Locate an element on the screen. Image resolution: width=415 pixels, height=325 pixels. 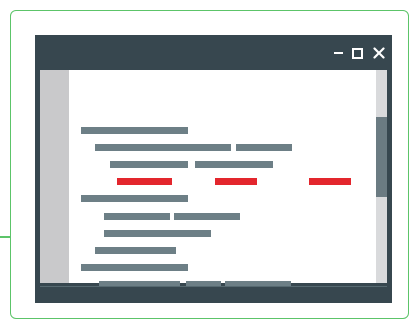
vertical-scrollbar is located at coordinates (381, 176).